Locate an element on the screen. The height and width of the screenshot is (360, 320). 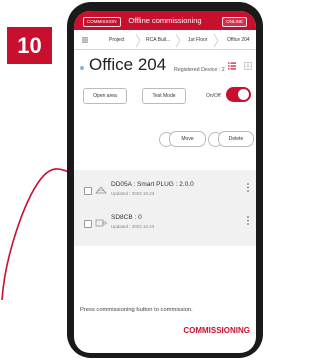
grid-view-icon is located at coordinates (248, 66).